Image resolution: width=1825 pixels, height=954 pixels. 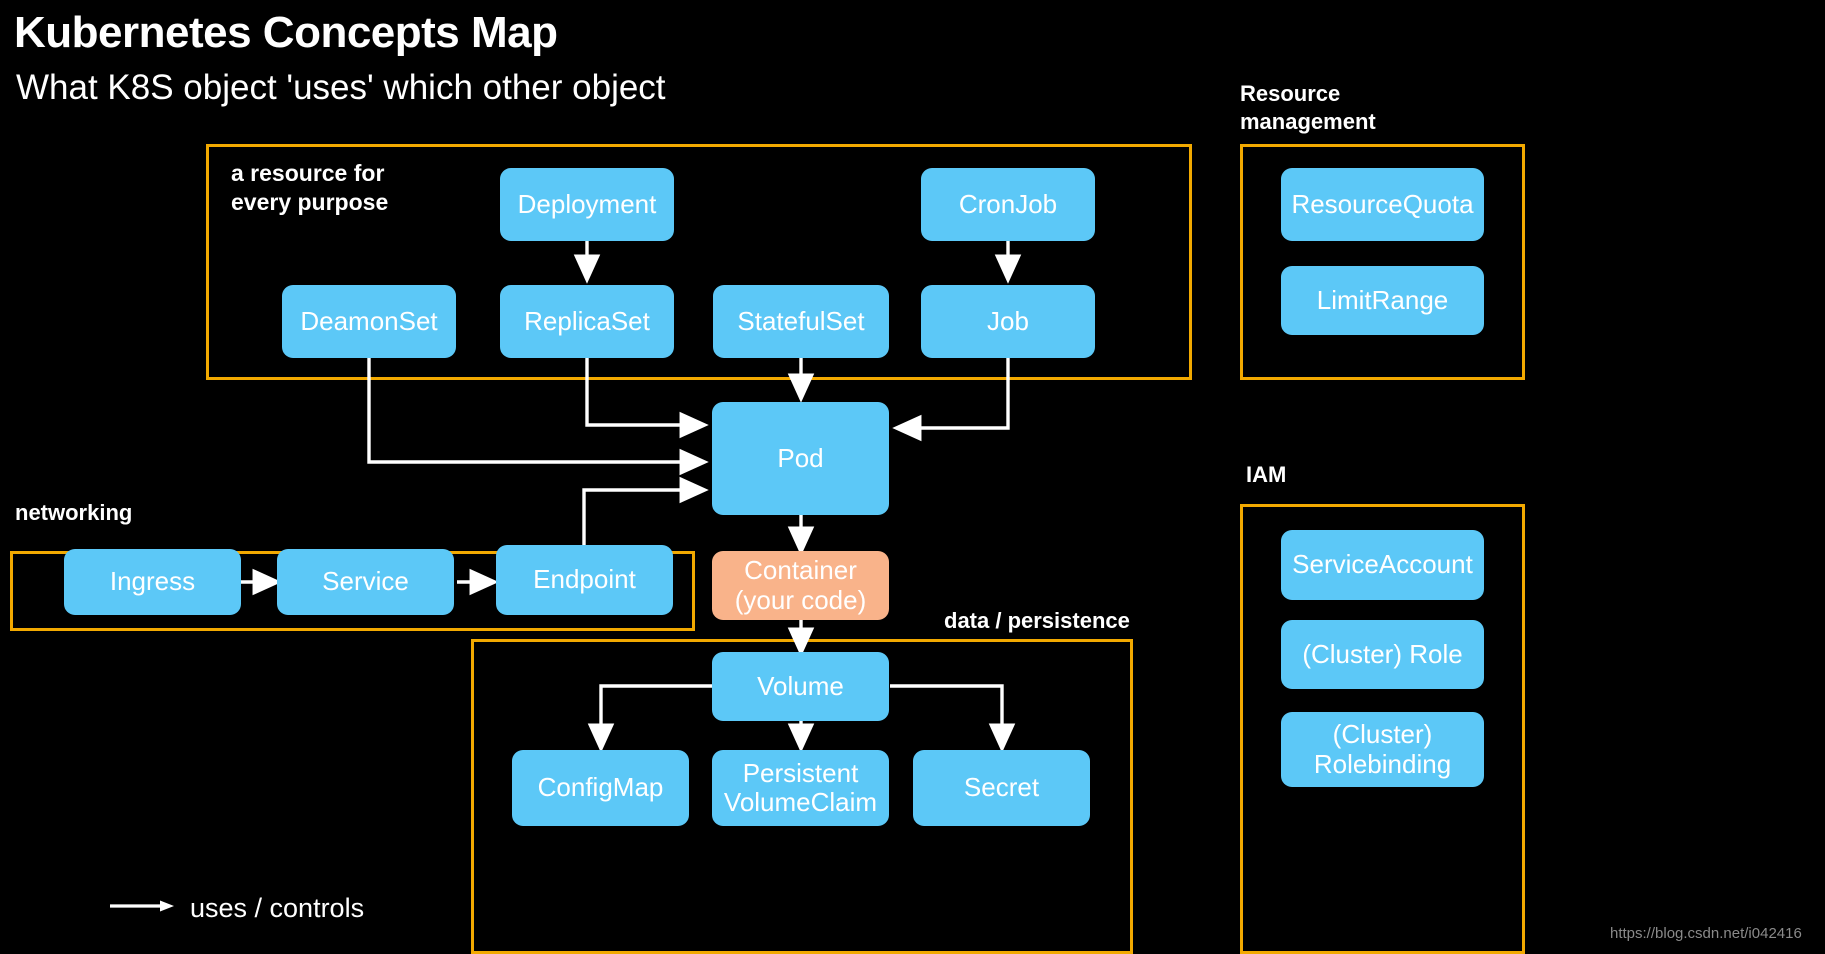 I want to click on arrow-replicaset-to-pod, so click(x=647, y=398).